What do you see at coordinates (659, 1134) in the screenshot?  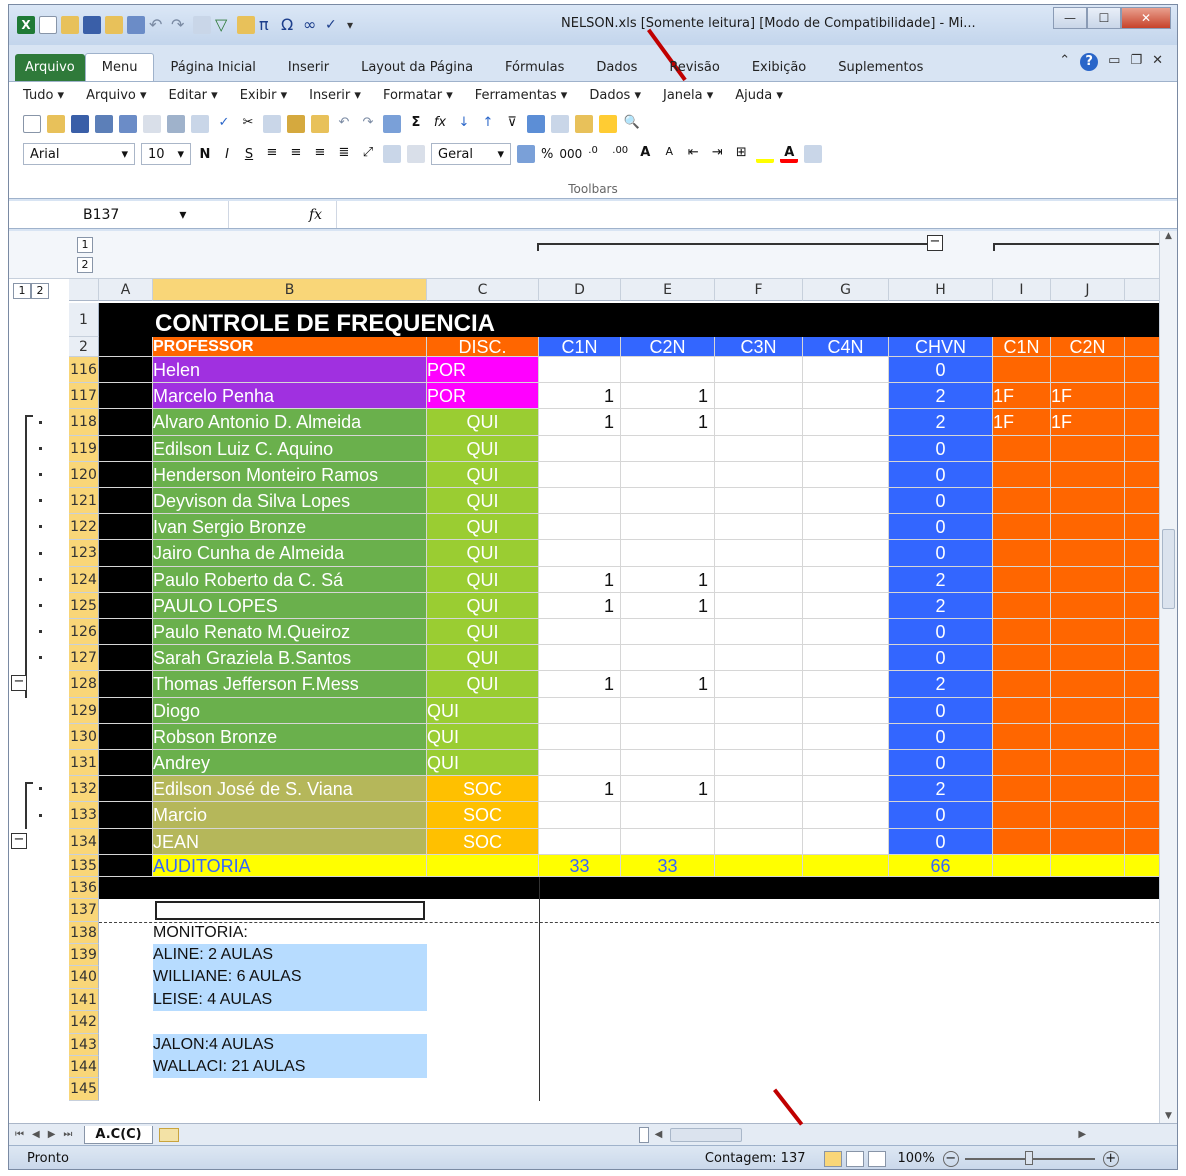 I see `scroll-left-icon: ◀` at bounding box center [659, 1134].